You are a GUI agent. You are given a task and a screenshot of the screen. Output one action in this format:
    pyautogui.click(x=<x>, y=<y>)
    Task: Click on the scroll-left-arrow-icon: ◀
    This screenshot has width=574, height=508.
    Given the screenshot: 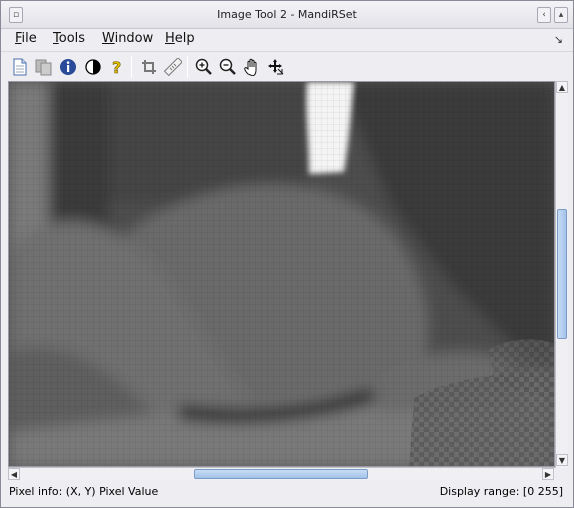 What is the action you would take?
    pyautogui.click(x=14, y=474)
    